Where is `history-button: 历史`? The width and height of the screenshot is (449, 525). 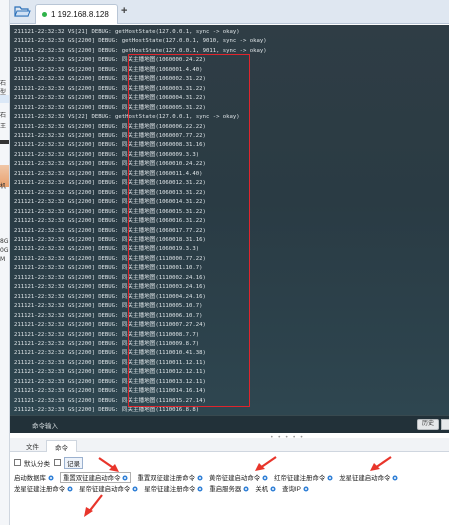
history-button: 历史 is located at coordinates (427, 424).